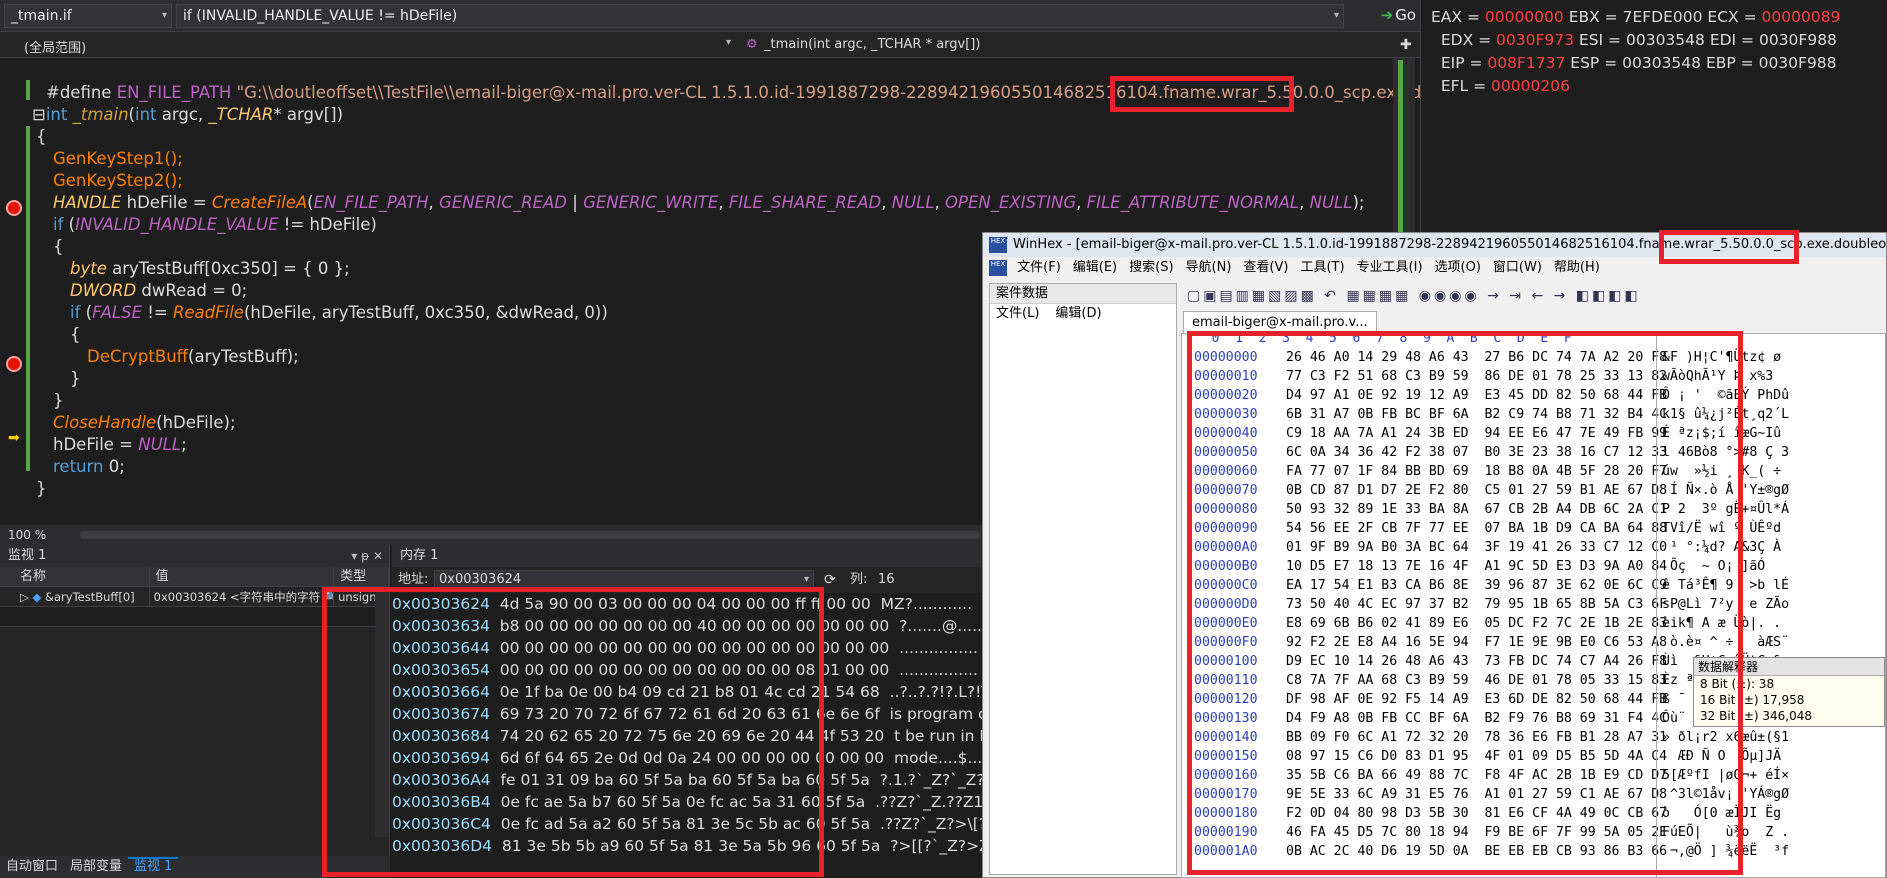 The height and width of the screenshot is (878, 1887). Describe the element at coordinates (96, 866) in the screenshot. I see `tab-locals: 局部变量` at that location.